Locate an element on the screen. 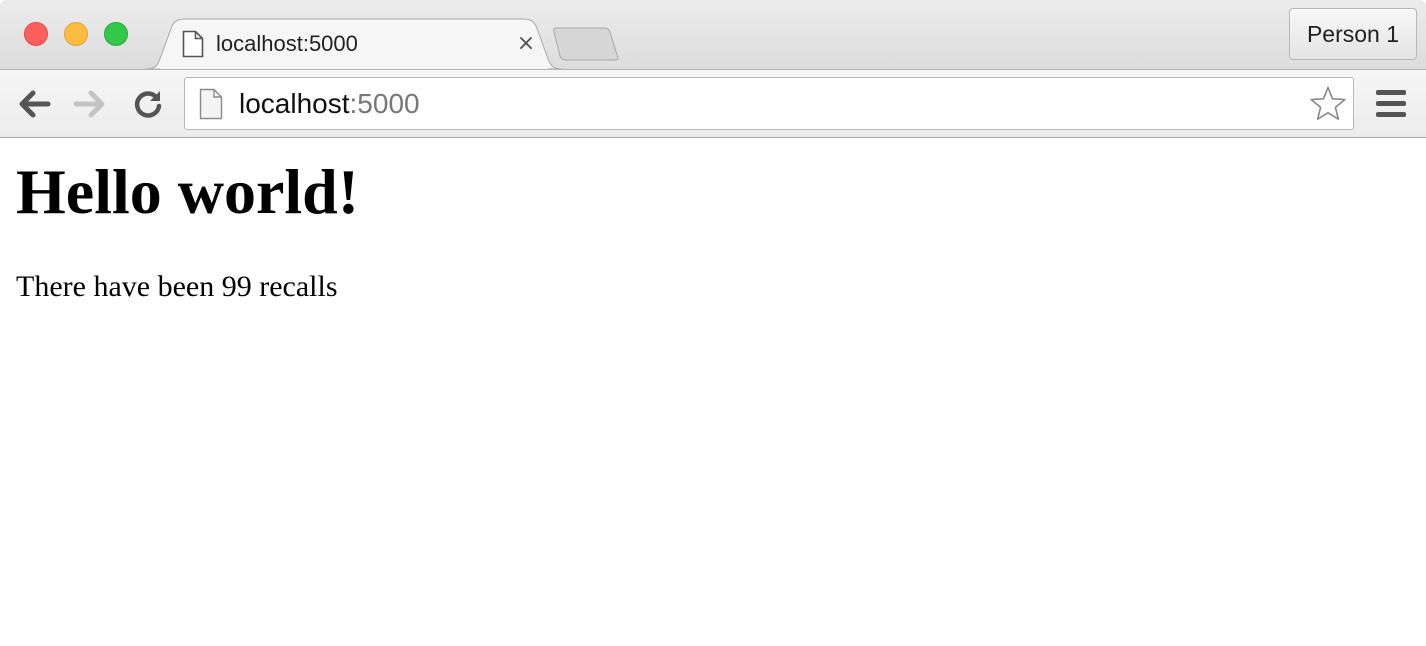 The height and width of the screenshot is (646, 1426). new-tab-button is located at coordinates (587, 44).